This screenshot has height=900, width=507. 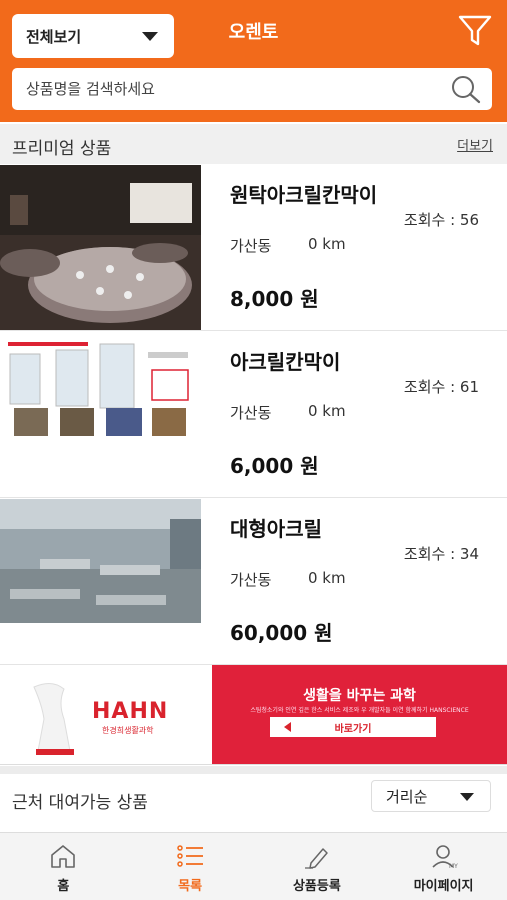 I want to click on pencil-icon, so click(x=317, y=856).